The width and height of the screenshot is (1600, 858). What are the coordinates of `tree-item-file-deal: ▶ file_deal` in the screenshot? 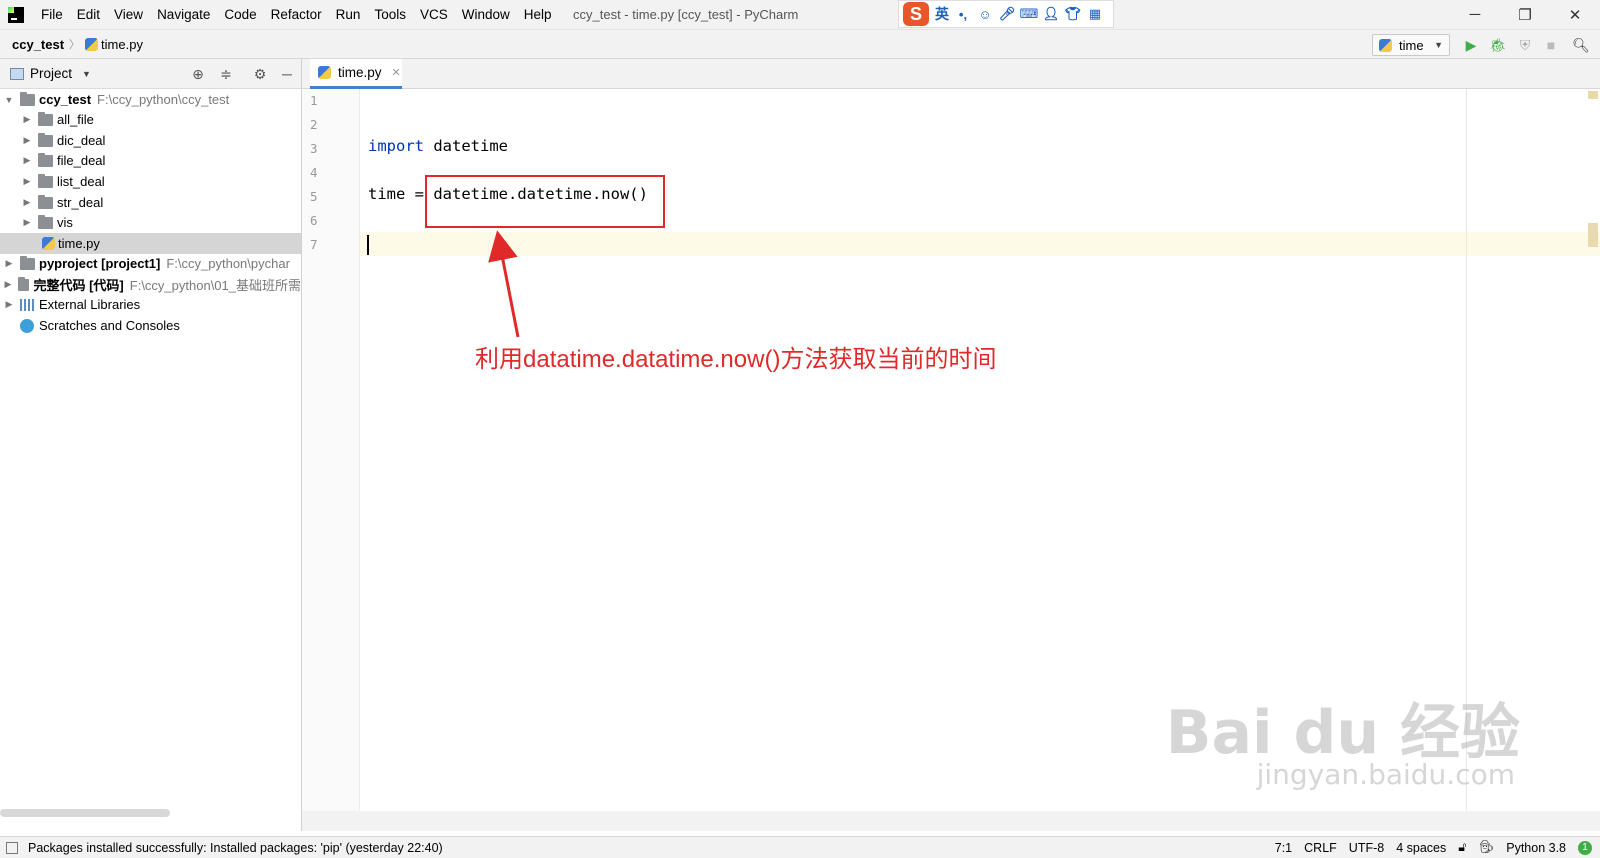 It's located at (150, 160).